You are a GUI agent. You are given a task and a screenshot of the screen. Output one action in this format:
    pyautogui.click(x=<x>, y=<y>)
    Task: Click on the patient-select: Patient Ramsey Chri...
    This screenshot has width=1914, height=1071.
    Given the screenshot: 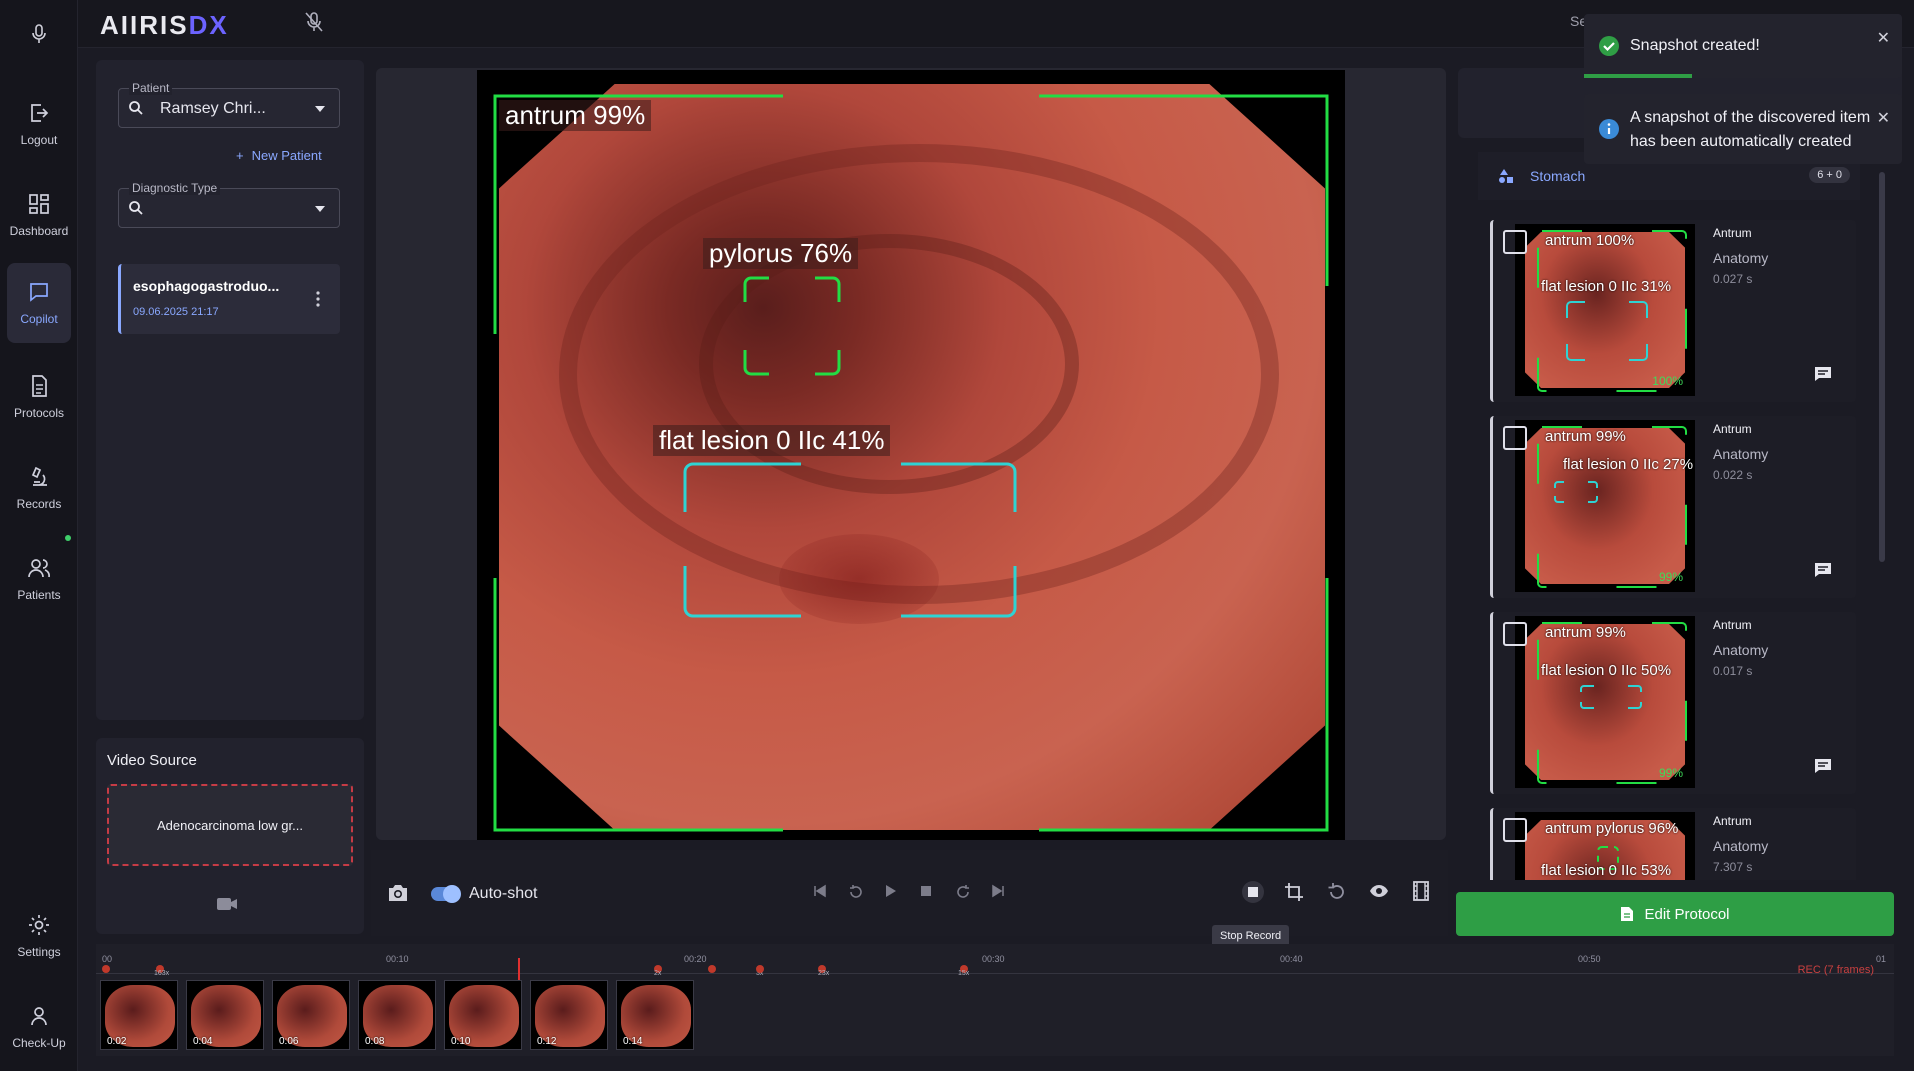 What is the action you would take?
    pyautogui.click(x=229, y=104)
    